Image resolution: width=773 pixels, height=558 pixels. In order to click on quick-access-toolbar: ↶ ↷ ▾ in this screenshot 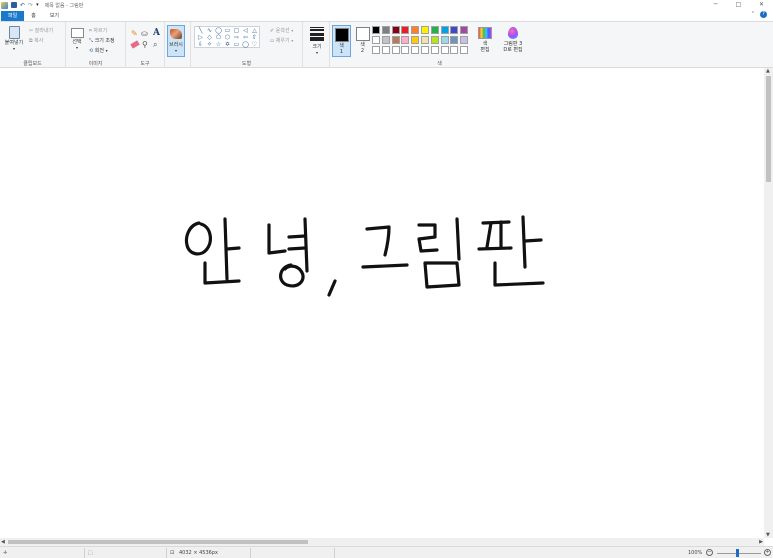, I will do `click(19, 5)`.